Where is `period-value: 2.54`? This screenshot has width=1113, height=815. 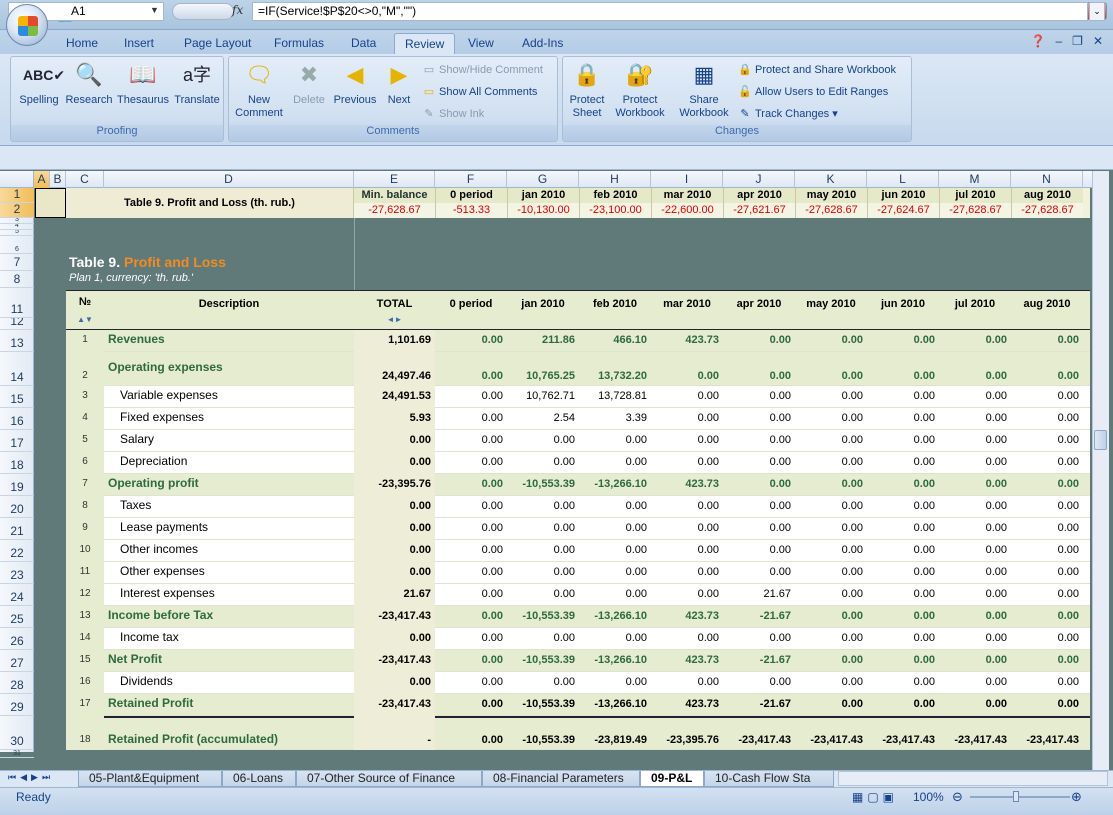 period-value: 2.54 is located at coordinates (543, 418).